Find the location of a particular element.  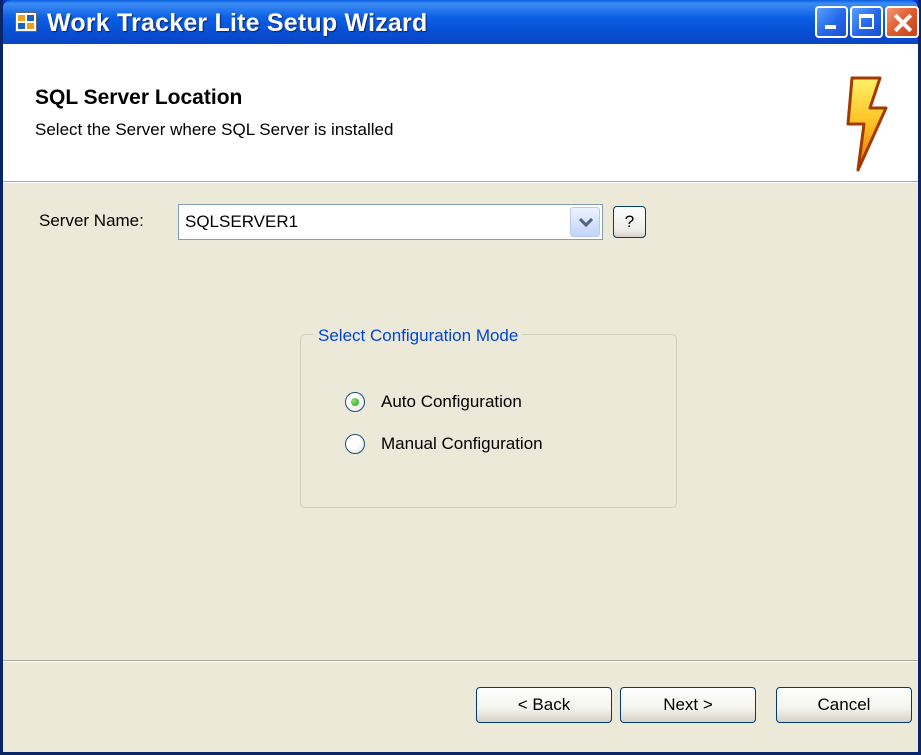

window-title: Work Tracker Lite Setup Wizard is located at coordinates (237, 23).